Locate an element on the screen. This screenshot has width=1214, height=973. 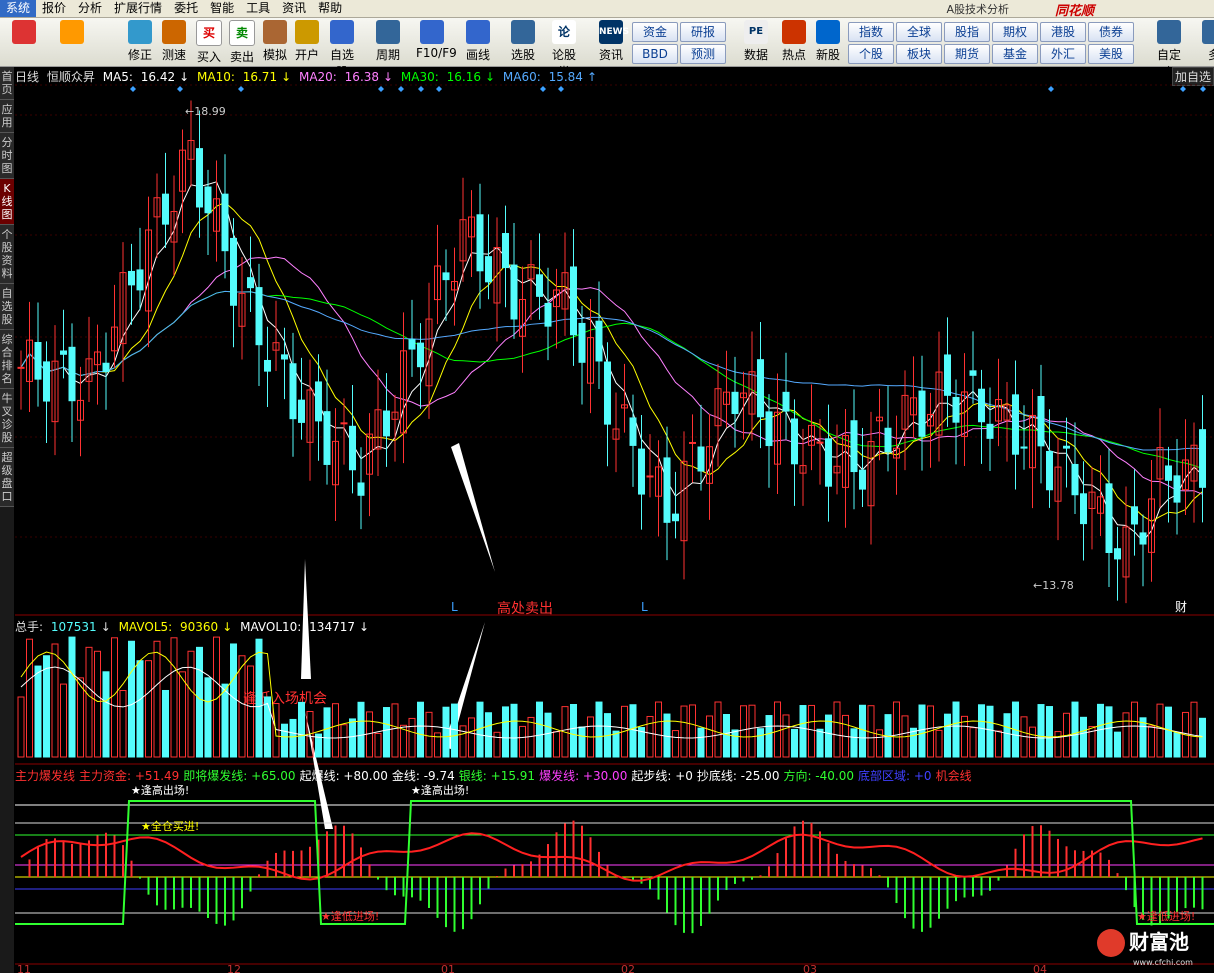
market-button-2: 股指 is located at coordinates (967, 32).